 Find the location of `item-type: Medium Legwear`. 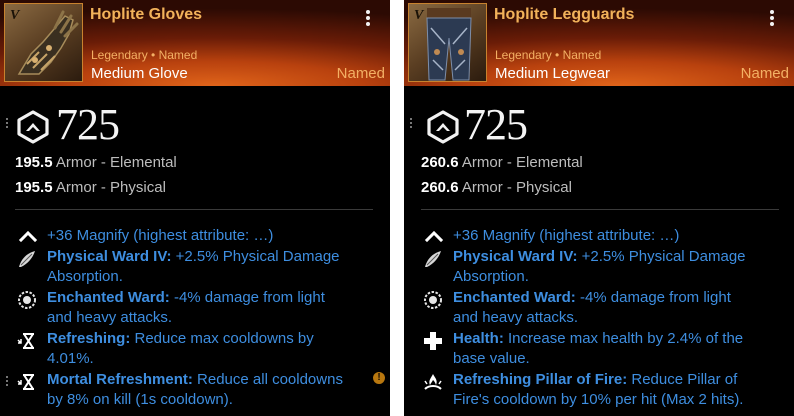

item-type: Medium Legwear is located at coordinates (553, 73).